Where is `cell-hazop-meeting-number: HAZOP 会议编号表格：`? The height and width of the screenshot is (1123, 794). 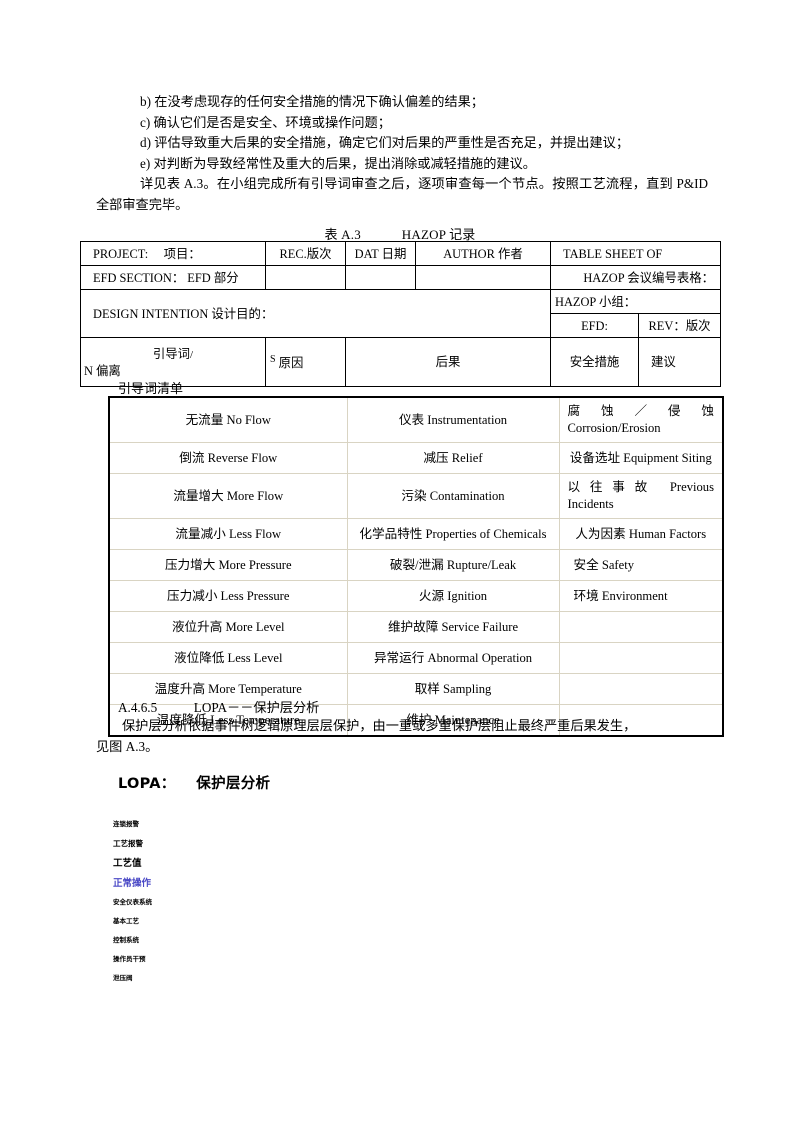
cell-hazop-meeting-number: HAZOP 会议编号表格： is located at coordinates (635, 277).